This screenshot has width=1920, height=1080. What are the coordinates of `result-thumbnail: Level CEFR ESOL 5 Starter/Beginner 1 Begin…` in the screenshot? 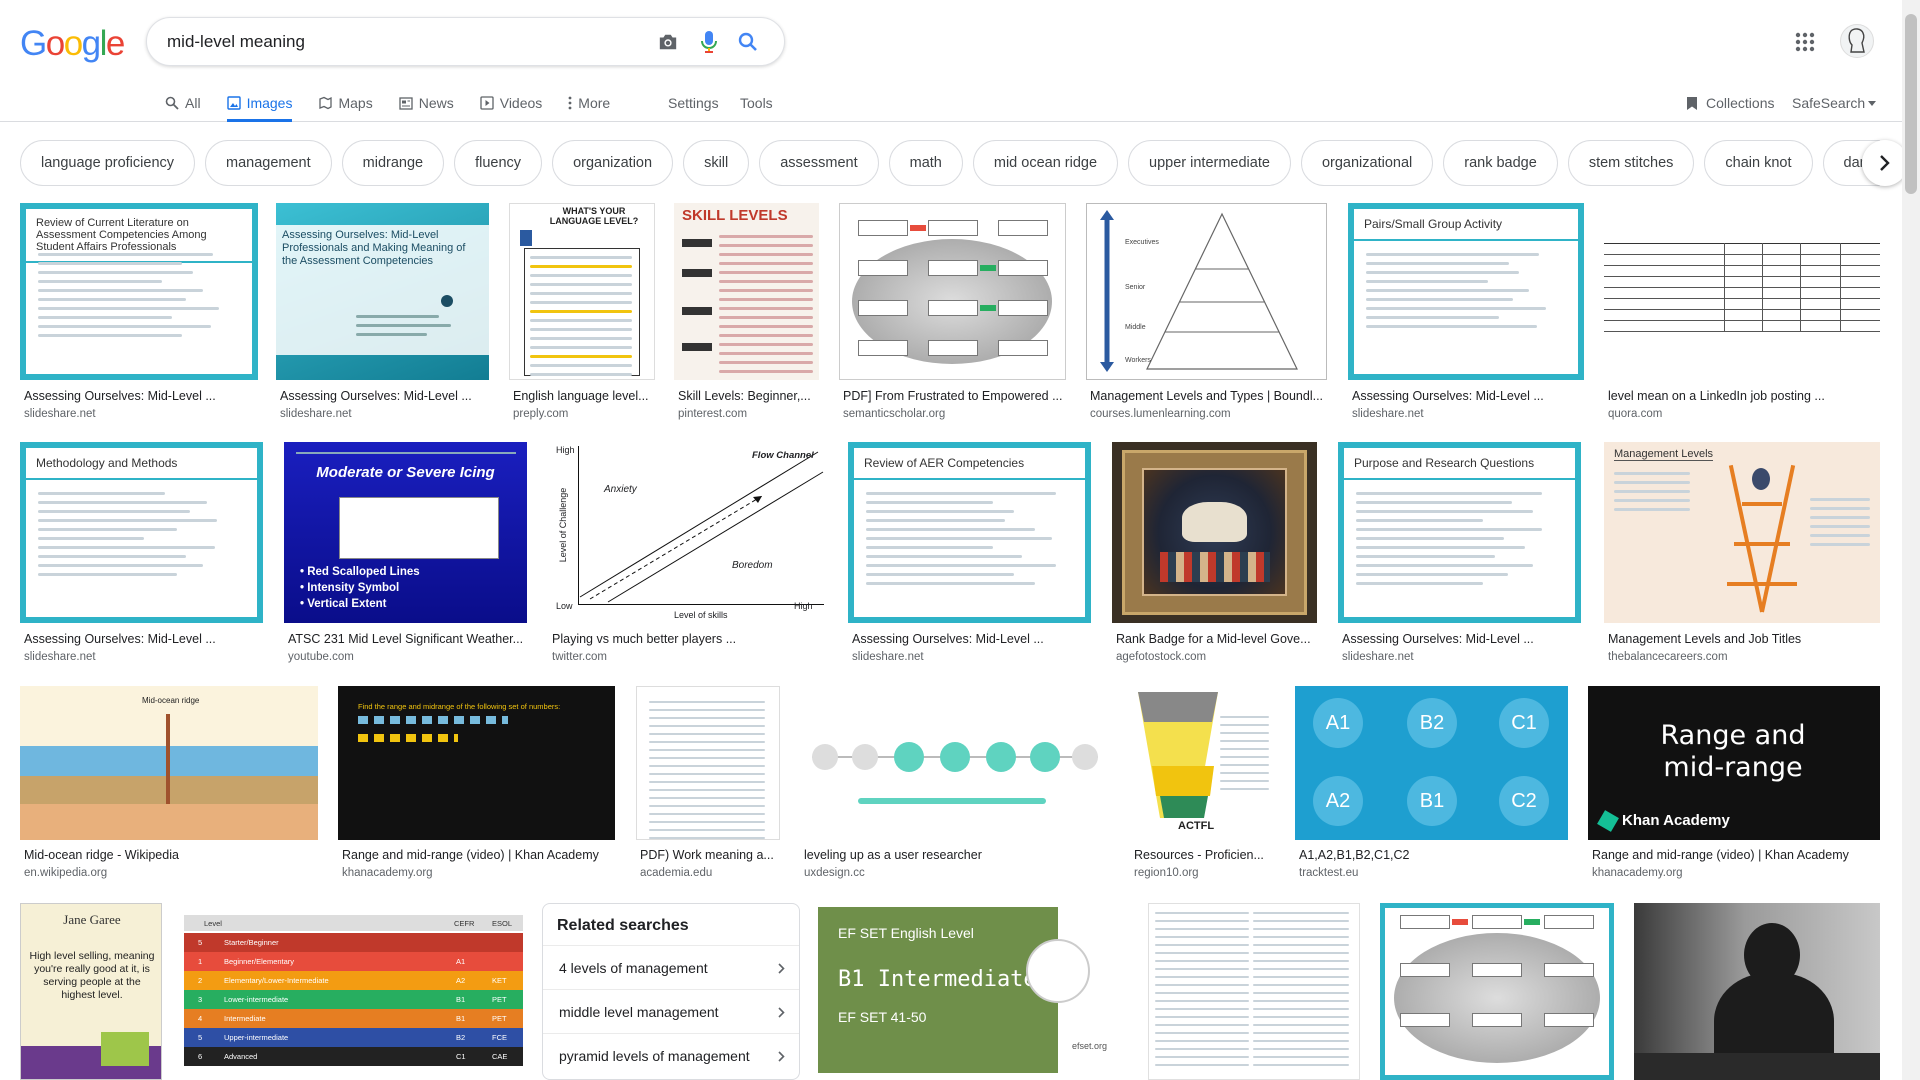 It's located at (353, 991).